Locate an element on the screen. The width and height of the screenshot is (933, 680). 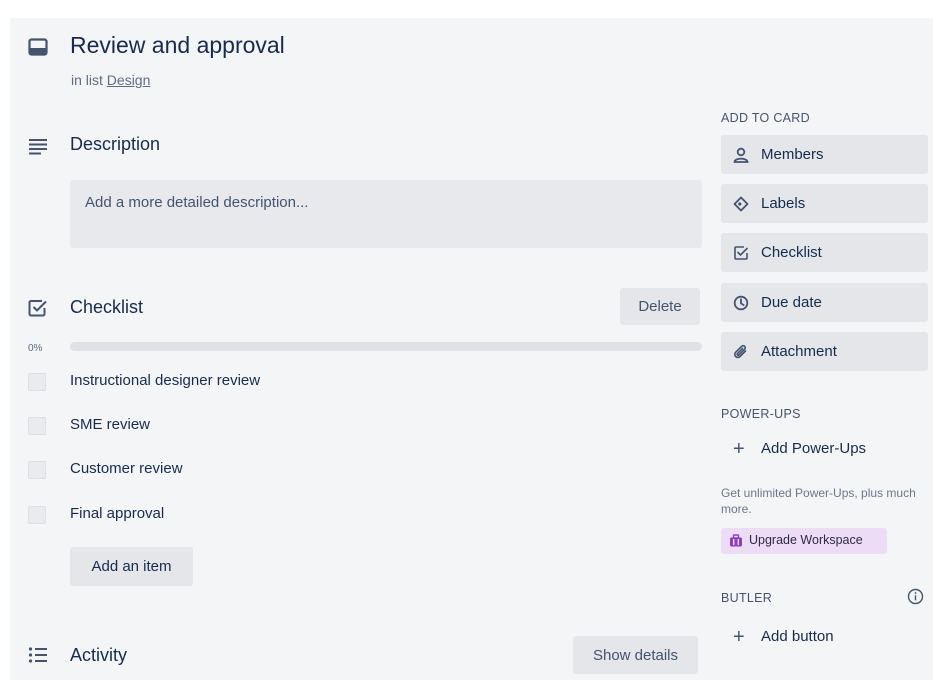
add-powerups-button: + Add Power-Ups is located at coordinates (824, 451).